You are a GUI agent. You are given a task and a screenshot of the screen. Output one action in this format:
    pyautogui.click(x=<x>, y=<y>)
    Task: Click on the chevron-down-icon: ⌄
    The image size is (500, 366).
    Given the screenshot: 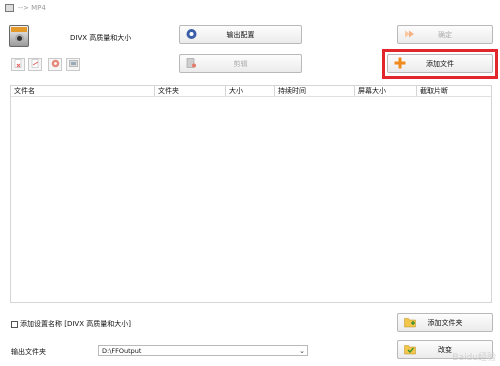 What is the action you would take?
    pyautogui.click(x=302, y=351)
    